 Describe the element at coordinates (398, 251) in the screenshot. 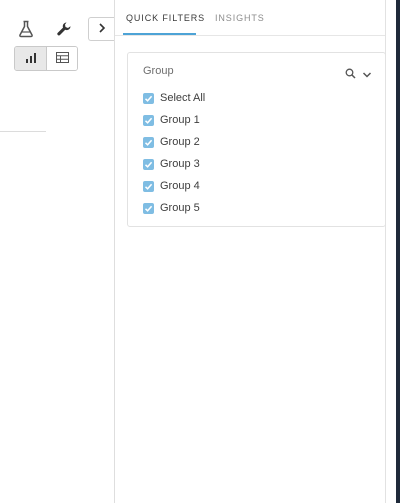

I see `window-edge-bar` at that location.